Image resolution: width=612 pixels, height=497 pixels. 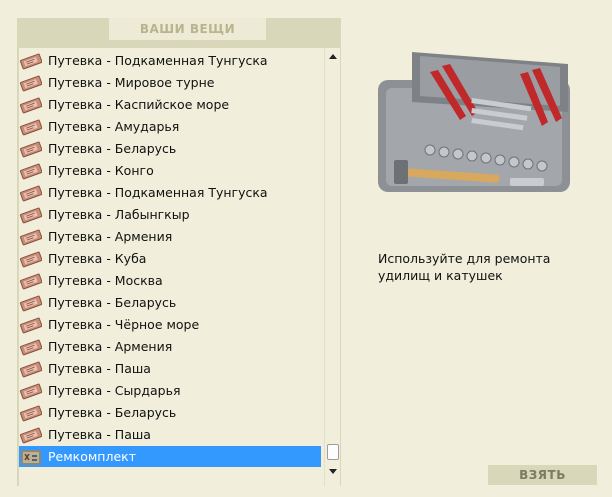 I want to click on inventory-list-item: Путевка - Каспийское море, so click(x=170, y=104).